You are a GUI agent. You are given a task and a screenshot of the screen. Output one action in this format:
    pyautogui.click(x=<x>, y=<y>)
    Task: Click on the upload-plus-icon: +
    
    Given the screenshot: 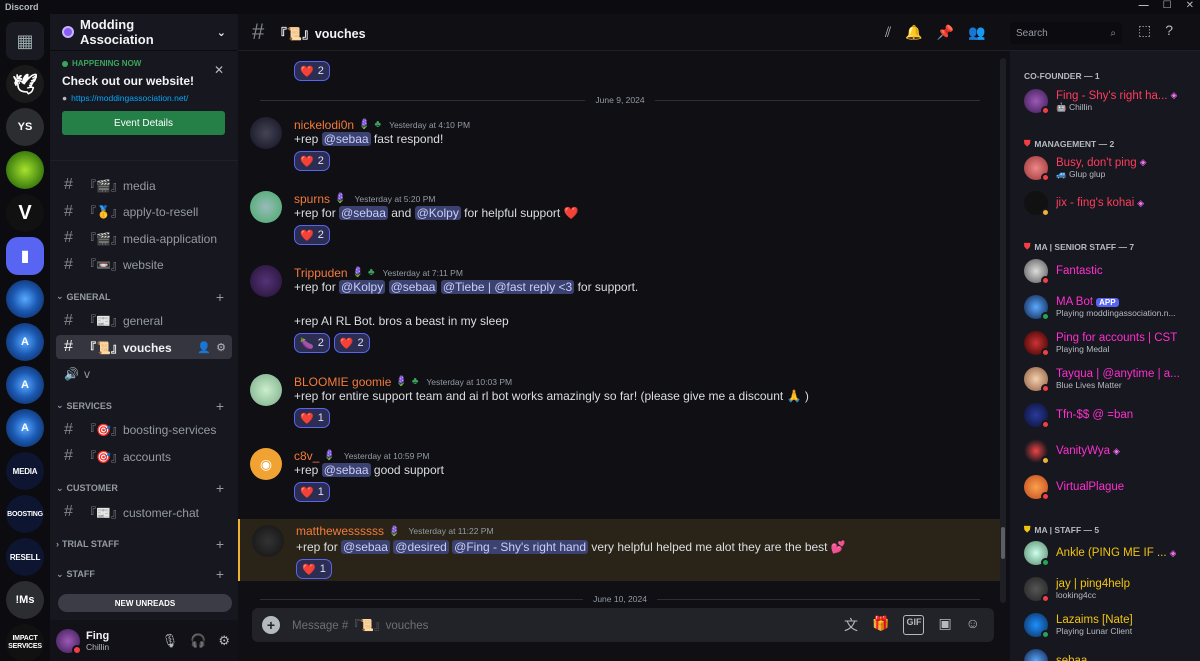 What is the action you would take?
    pyautogui.click(x=271, y=625)
    